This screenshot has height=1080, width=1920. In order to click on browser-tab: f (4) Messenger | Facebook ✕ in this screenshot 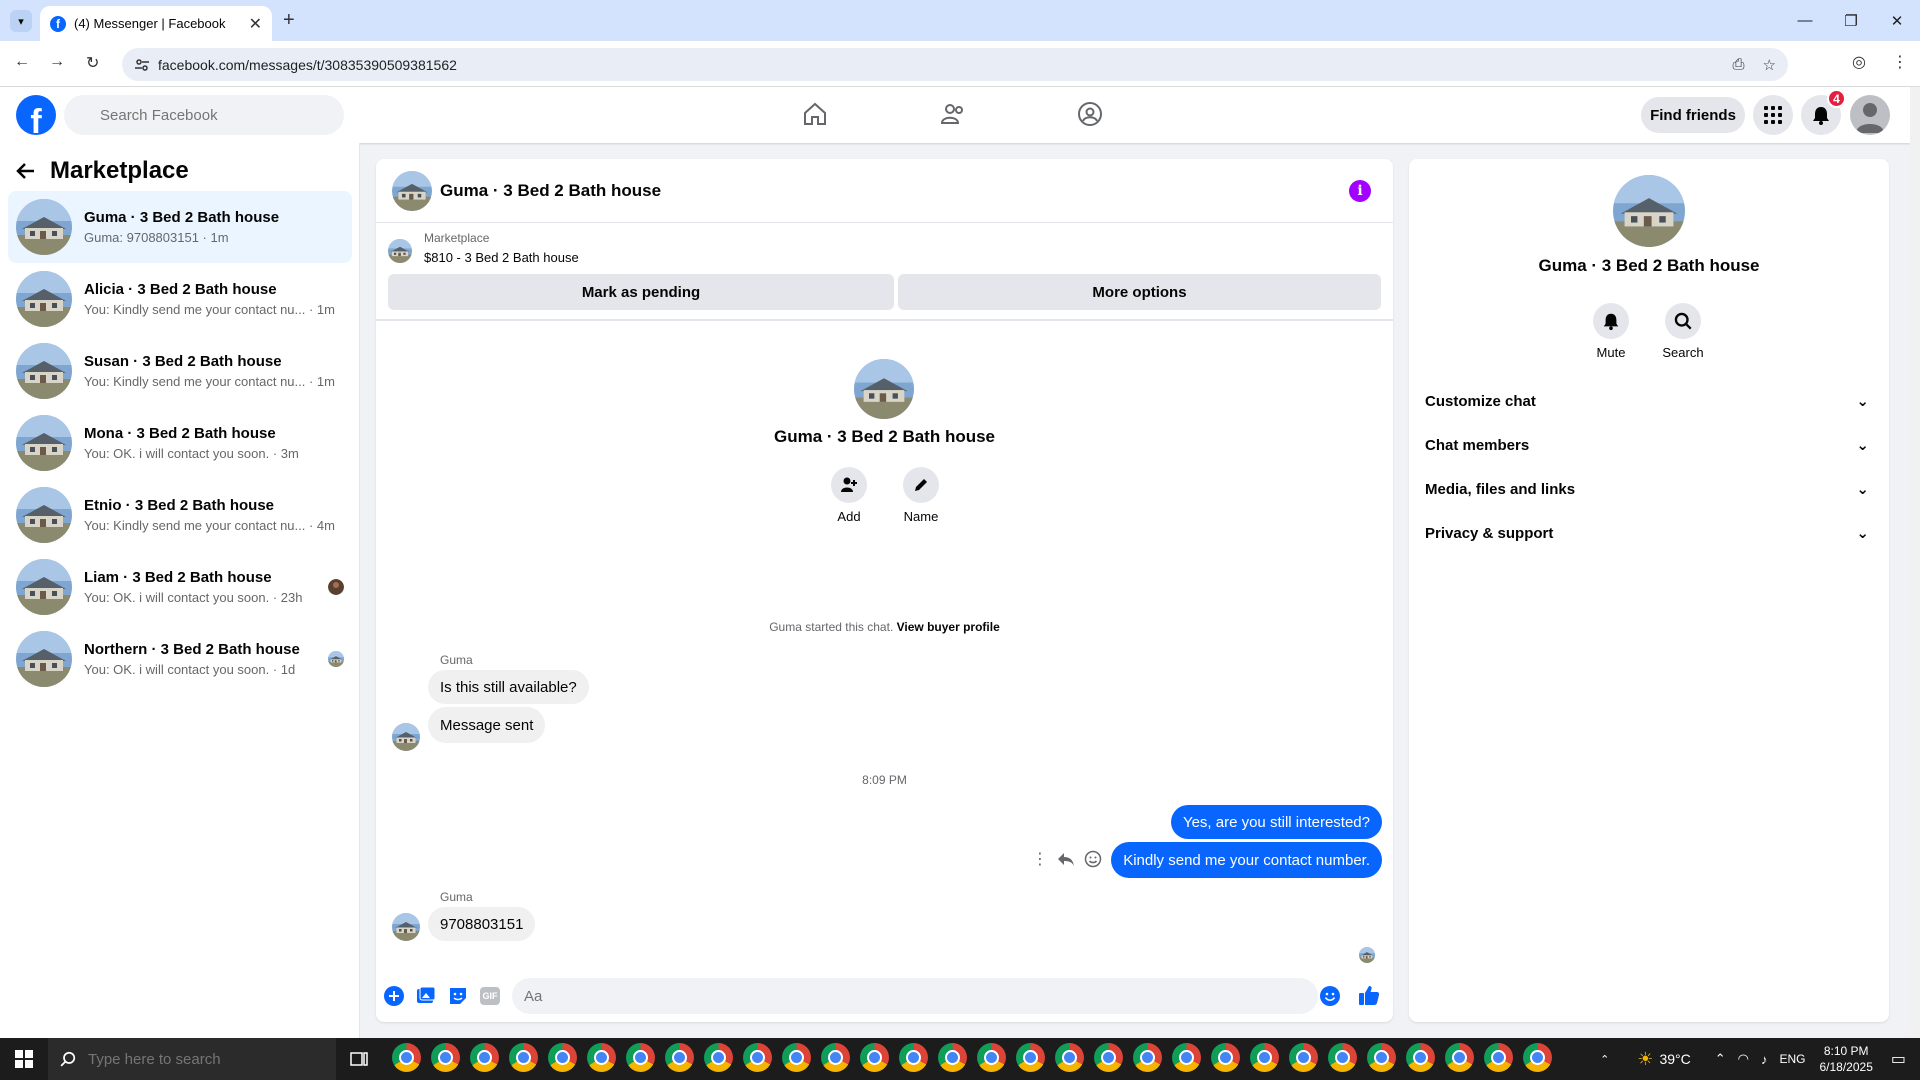, I will do `click(156, 23)`.